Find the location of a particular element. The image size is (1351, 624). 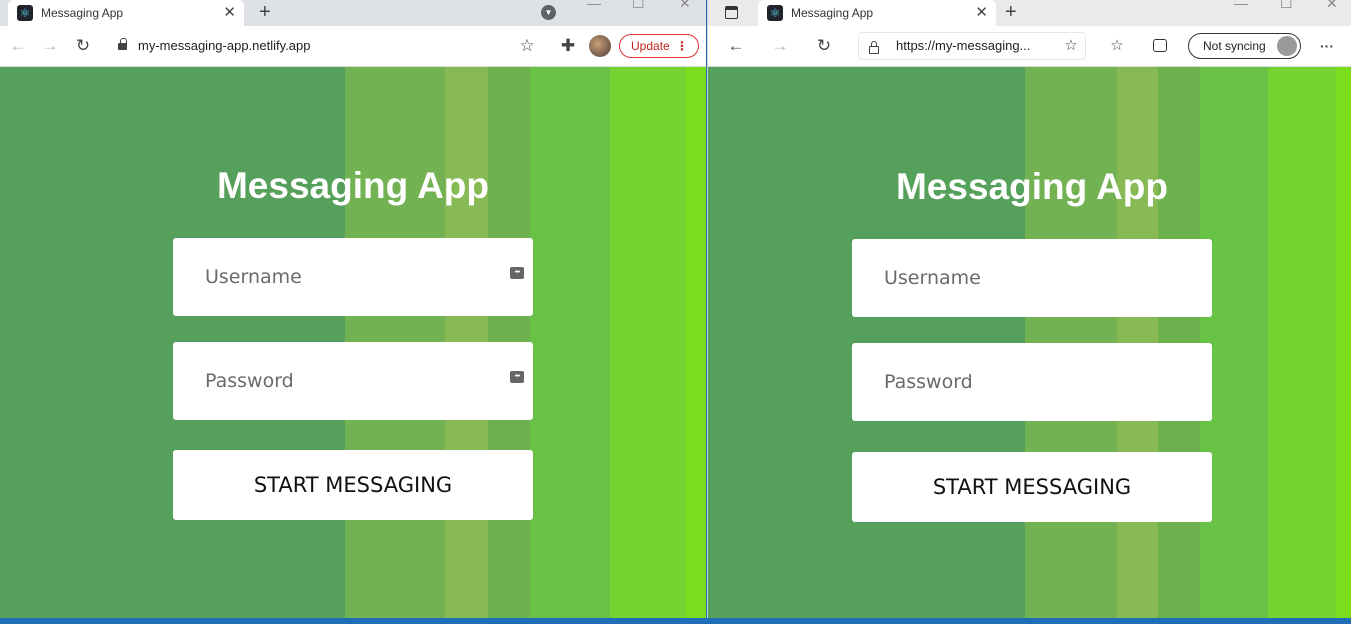

sync-label: Not syncing is located at coordinates (1234, 46).